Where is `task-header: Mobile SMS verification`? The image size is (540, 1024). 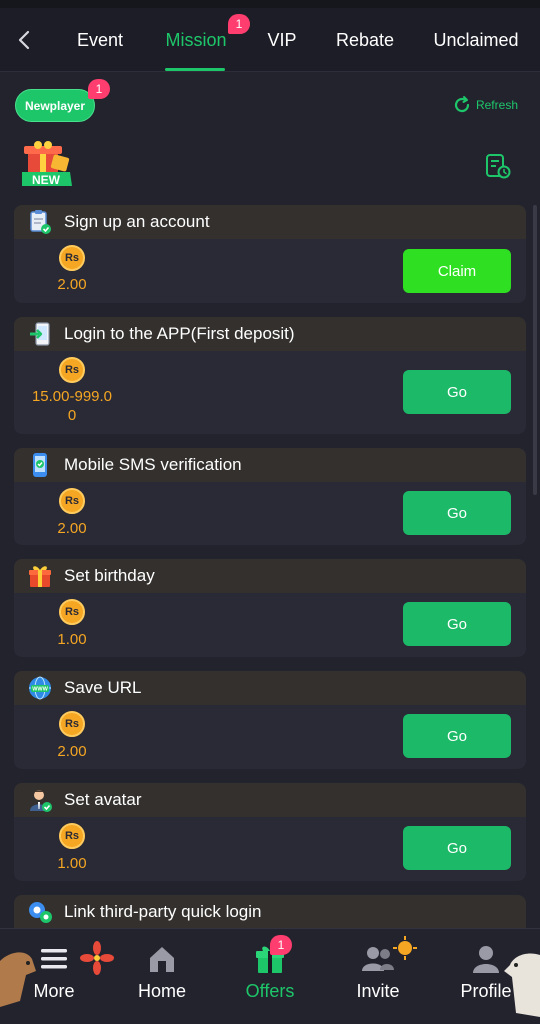 task-header: Mobile SMS verification is located at coordinates (270, 465).